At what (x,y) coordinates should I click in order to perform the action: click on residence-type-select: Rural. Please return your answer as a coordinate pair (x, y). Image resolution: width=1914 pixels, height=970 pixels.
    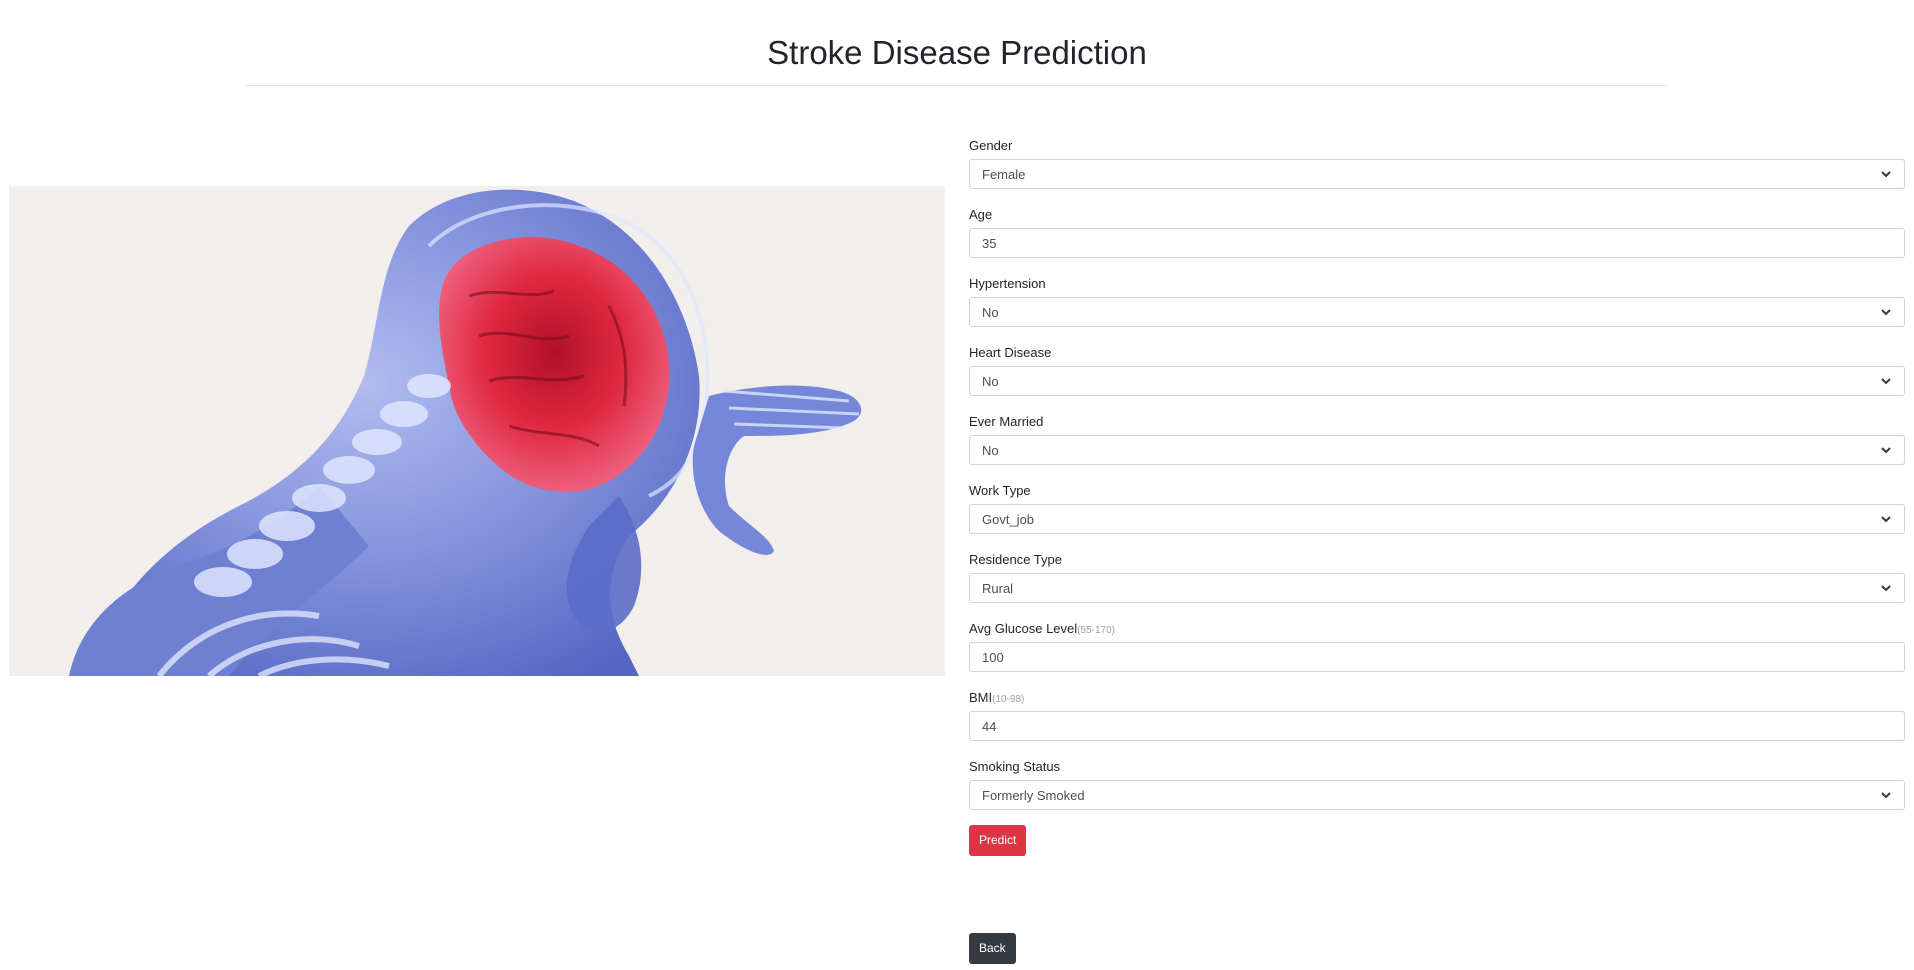
    Looking at the image, I should click on (1437, 588).